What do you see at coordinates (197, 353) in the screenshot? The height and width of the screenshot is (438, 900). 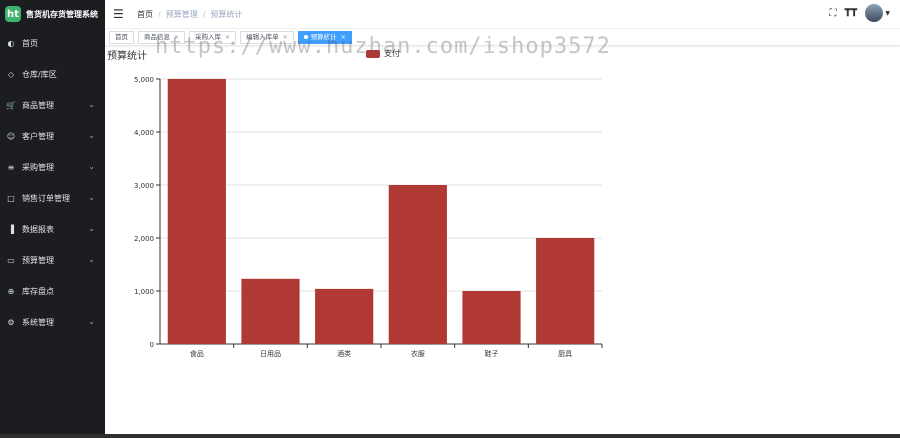 I see `x-tick-label: 食品` at bounding box center [197, 353].